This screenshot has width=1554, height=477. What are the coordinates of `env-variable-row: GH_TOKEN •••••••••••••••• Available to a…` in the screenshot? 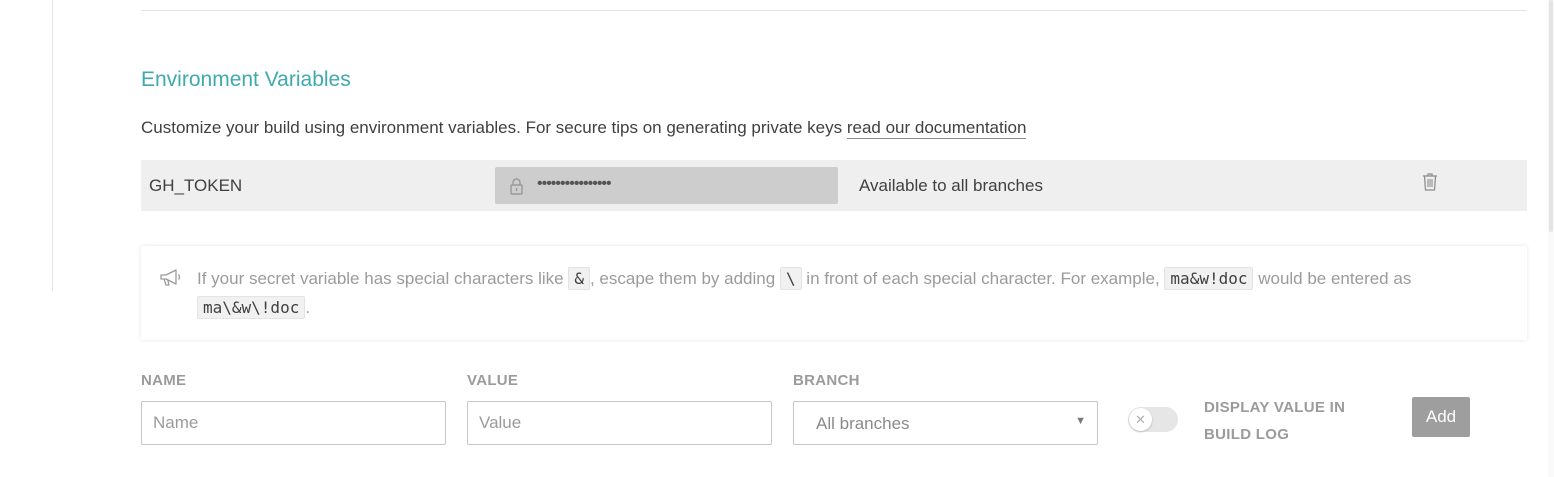 It's located at (834, 185).